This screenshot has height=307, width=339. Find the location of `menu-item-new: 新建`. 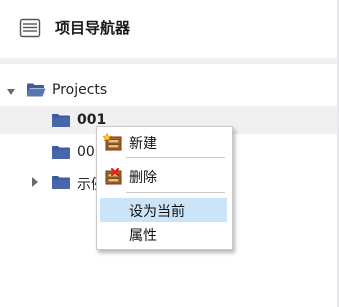

menu-item-new: 新建 is located at coordinates (163, 142).